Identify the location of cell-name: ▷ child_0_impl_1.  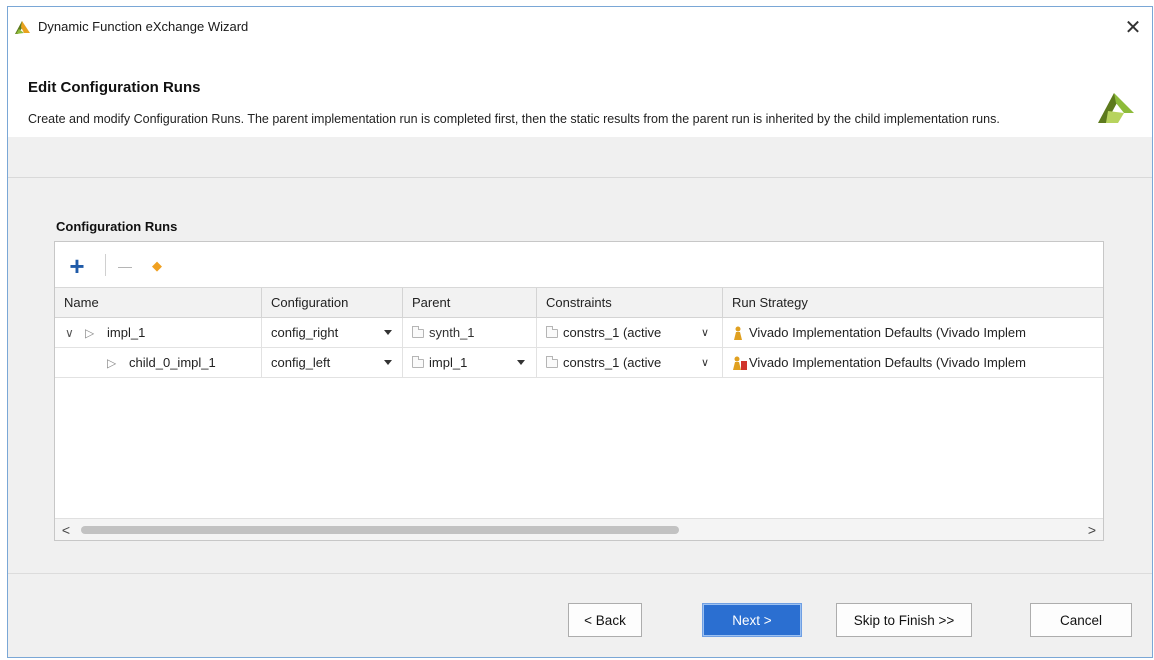
(158, 363).